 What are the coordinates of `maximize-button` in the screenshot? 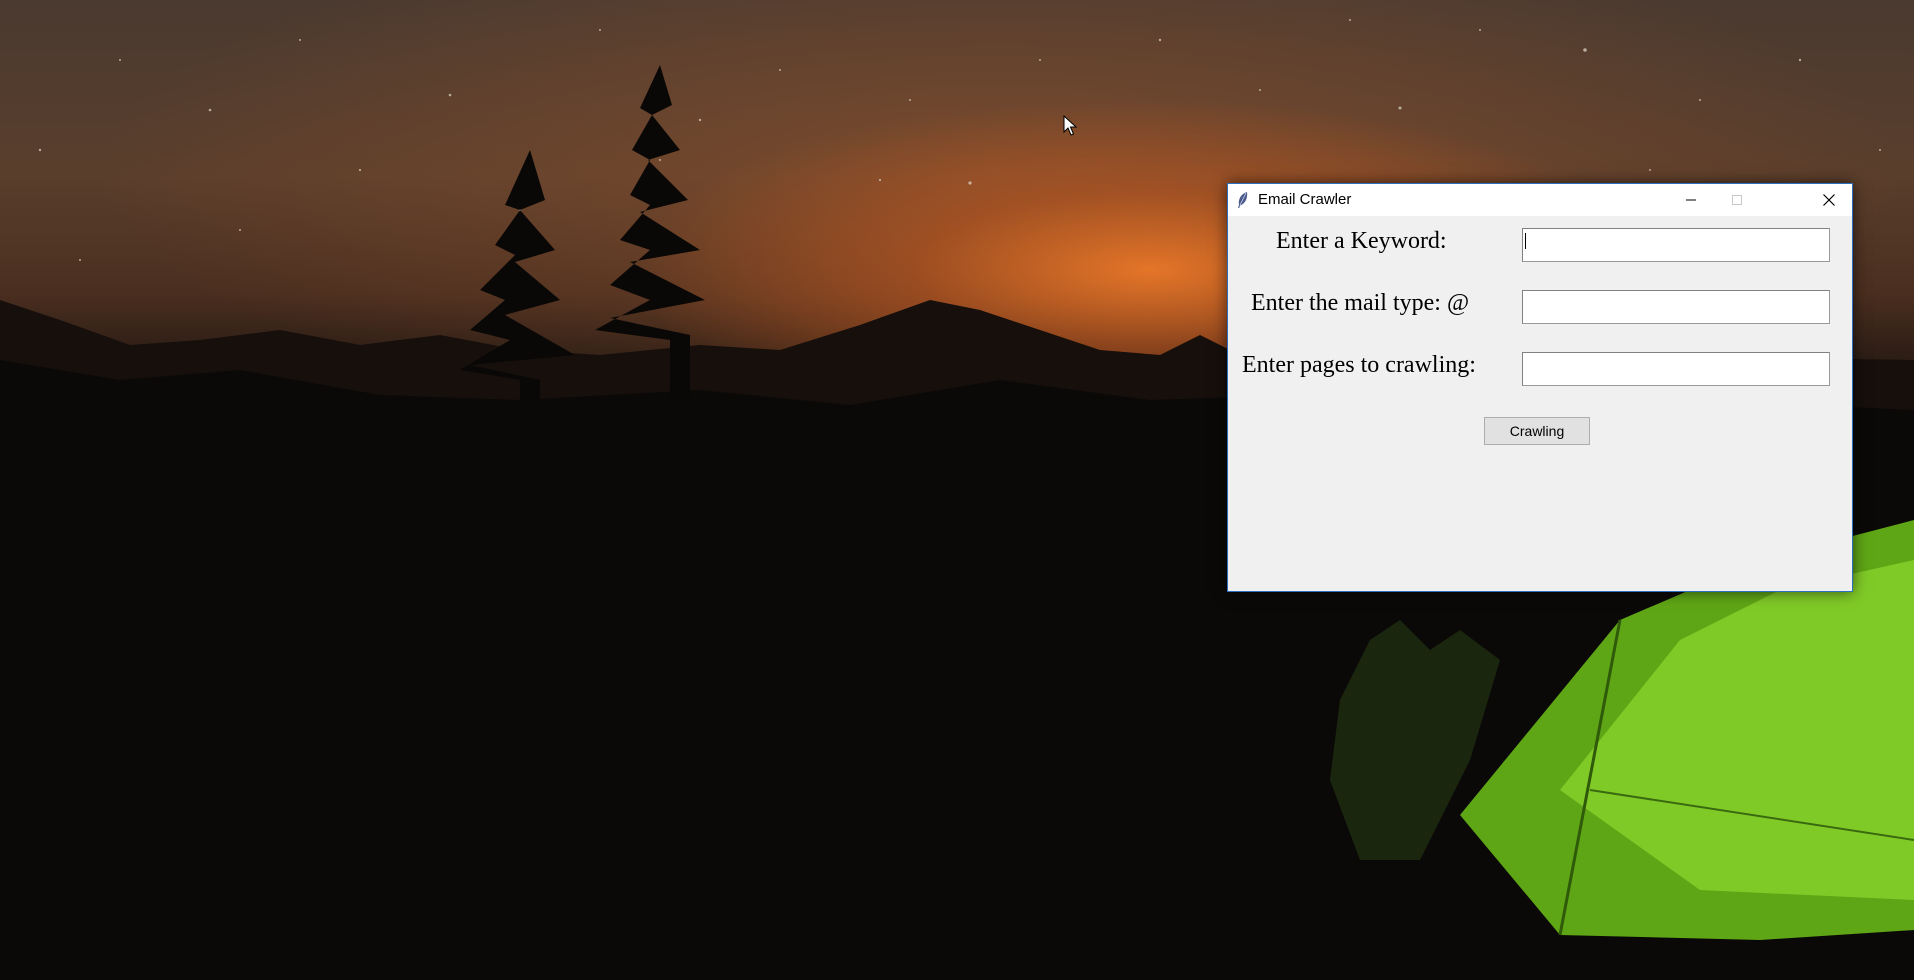 It's located at (1737, 200).